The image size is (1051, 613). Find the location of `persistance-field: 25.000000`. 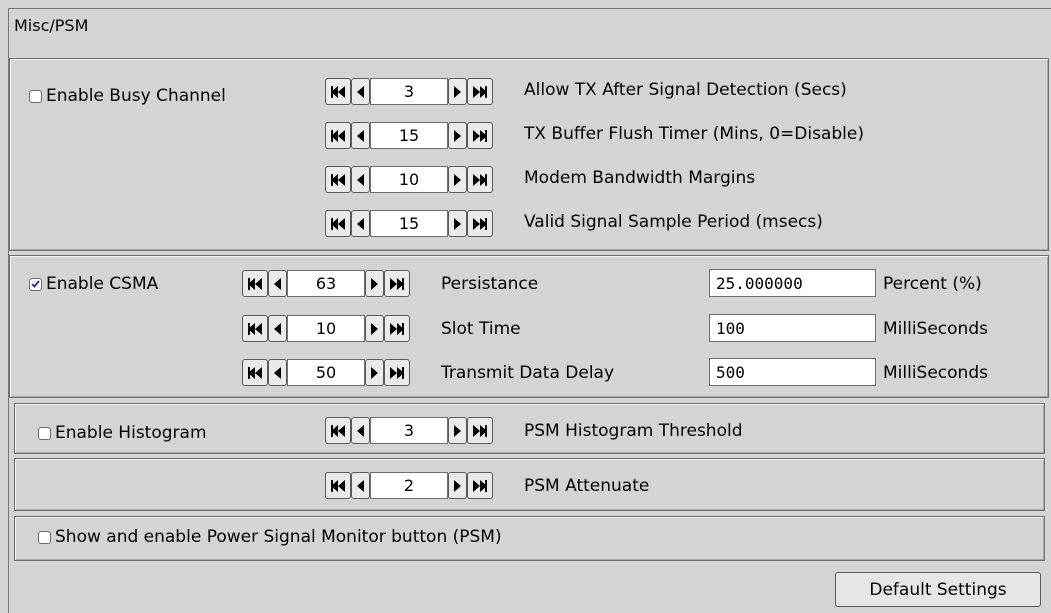

persistance-field: 25.000000 is located at coordinates (792, 283).